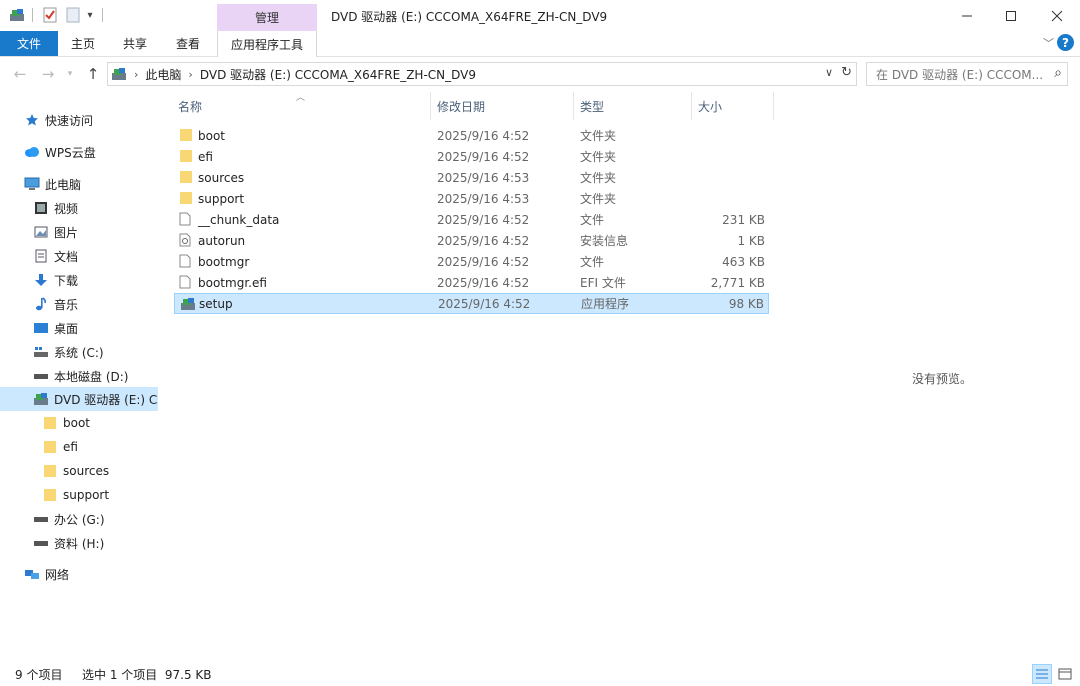  What do you see at coordinates (50, 15) in the screenshot?
I see `properties-icon` at bounding box center [50, 15].